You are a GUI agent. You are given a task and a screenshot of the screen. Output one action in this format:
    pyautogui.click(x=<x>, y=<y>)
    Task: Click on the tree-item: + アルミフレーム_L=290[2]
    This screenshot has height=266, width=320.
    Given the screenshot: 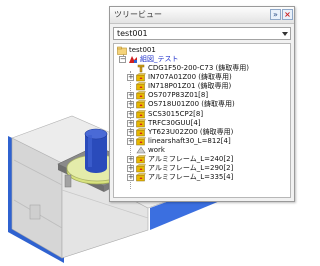 What is the action you would take?
    pyautogui.click(x=208, y=168)
    